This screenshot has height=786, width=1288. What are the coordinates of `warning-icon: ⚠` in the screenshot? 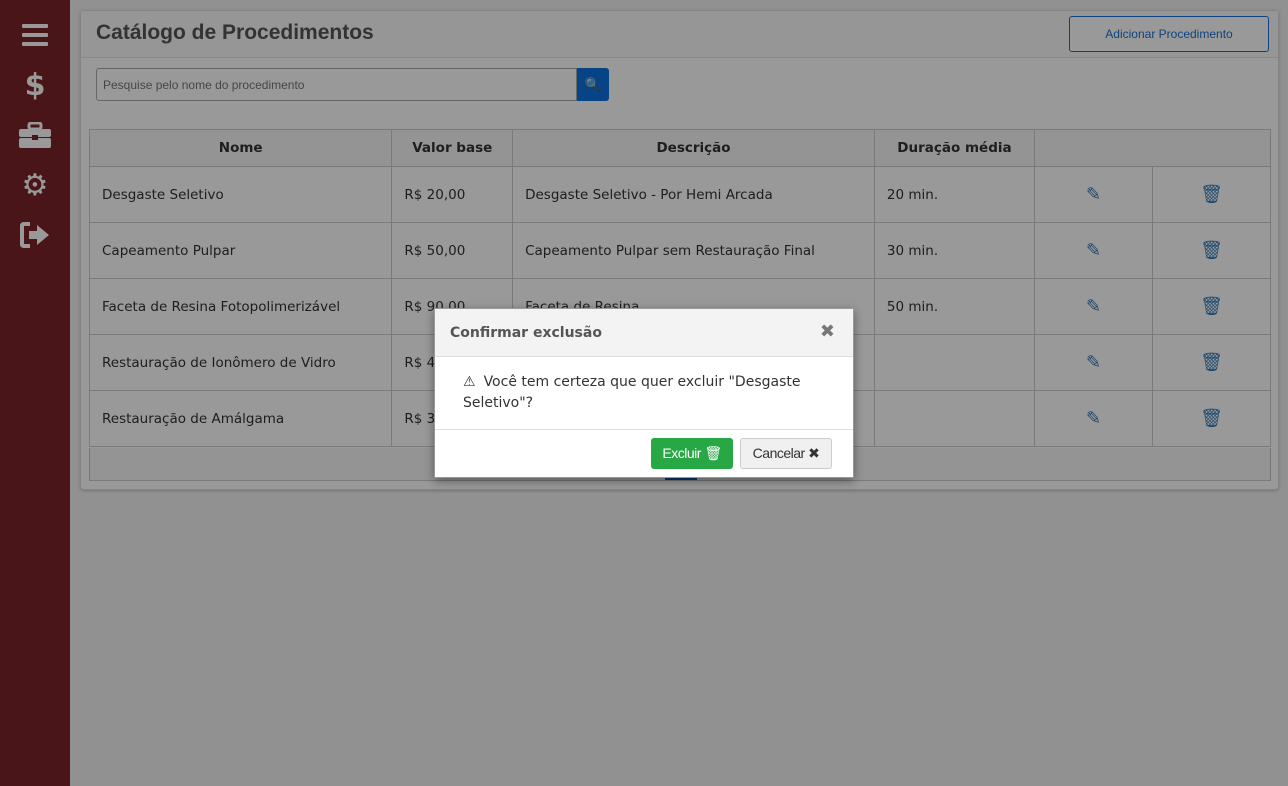 It's located at (469, 382).